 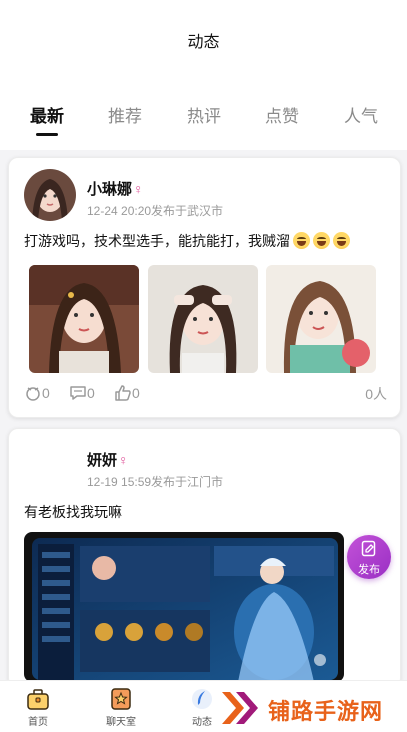 I want to click on comment-count: 0, so click(x=91, y=393).